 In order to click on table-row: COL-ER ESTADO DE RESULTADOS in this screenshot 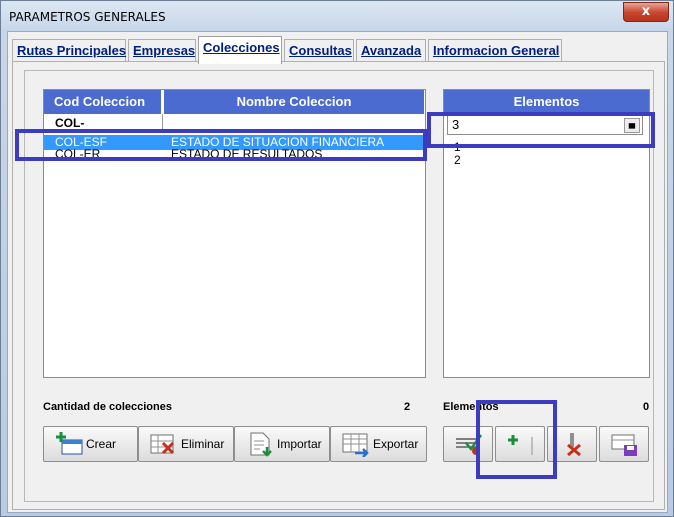, I will do `click(234, 154)`.